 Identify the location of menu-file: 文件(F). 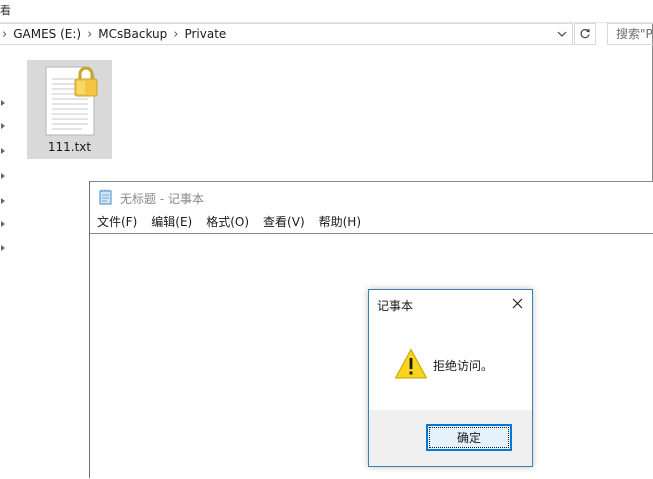
(117, 222).